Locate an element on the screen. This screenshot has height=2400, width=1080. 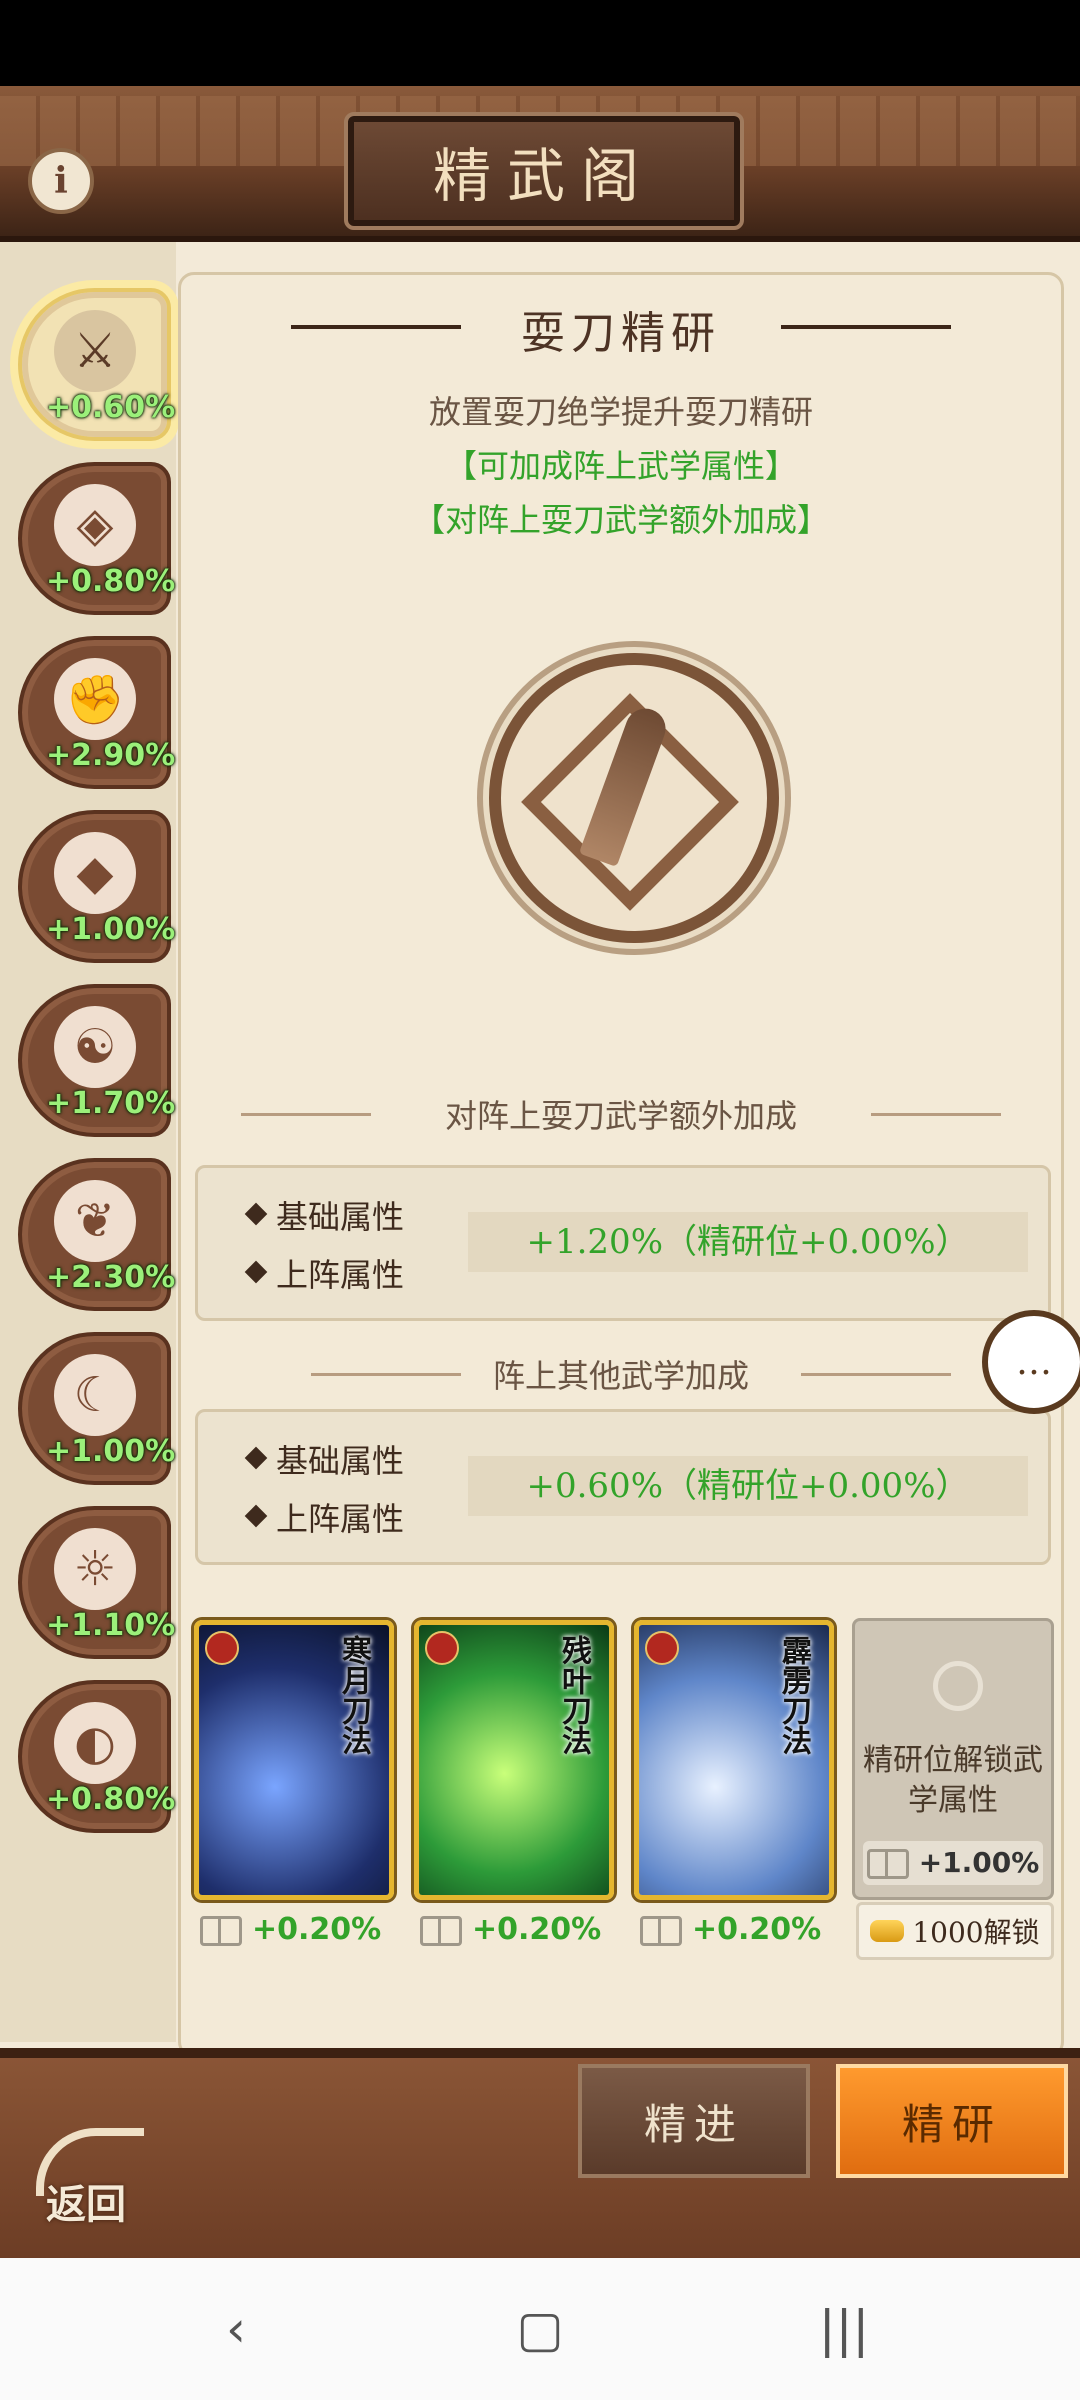
sidebar-item-broadsword: ⚔ +0.60% is located at coordinates (92, 364).